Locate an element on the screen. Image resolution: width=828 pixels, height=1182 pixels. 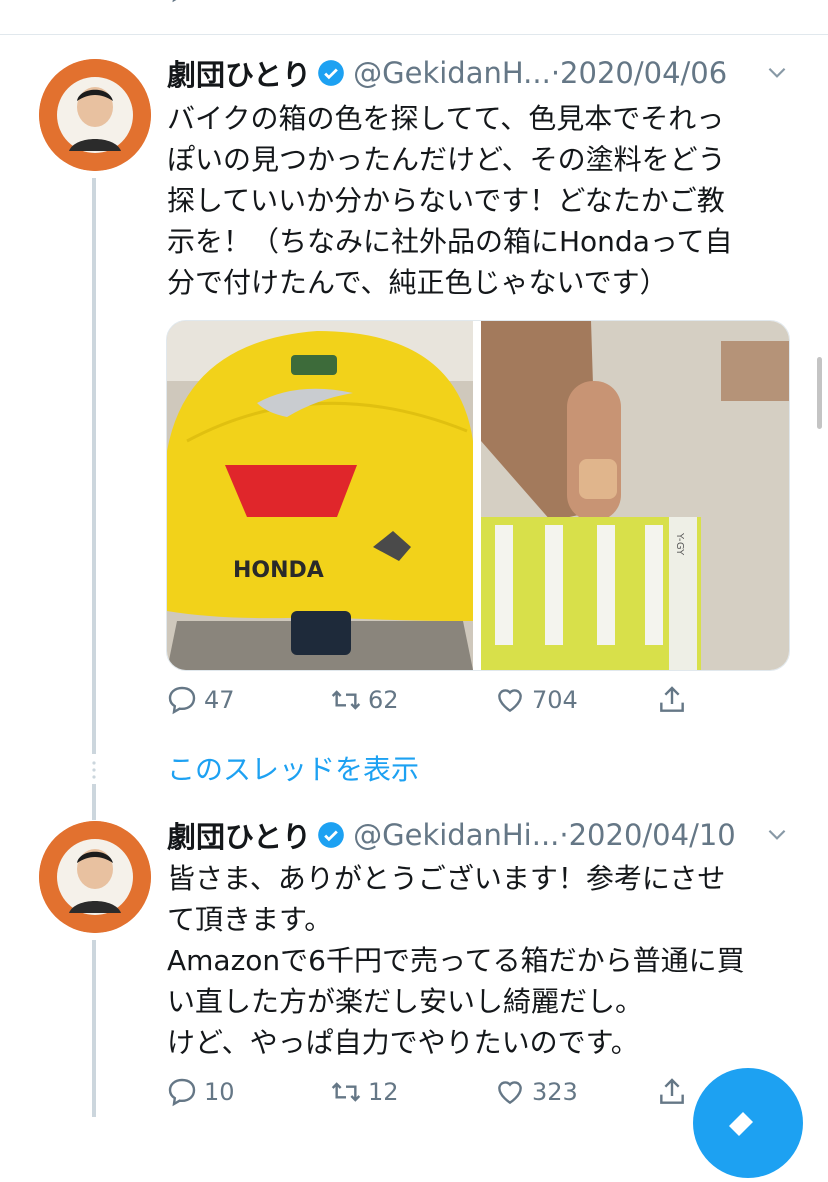
retweet-count: 244 is located at coordinates (391, 1).